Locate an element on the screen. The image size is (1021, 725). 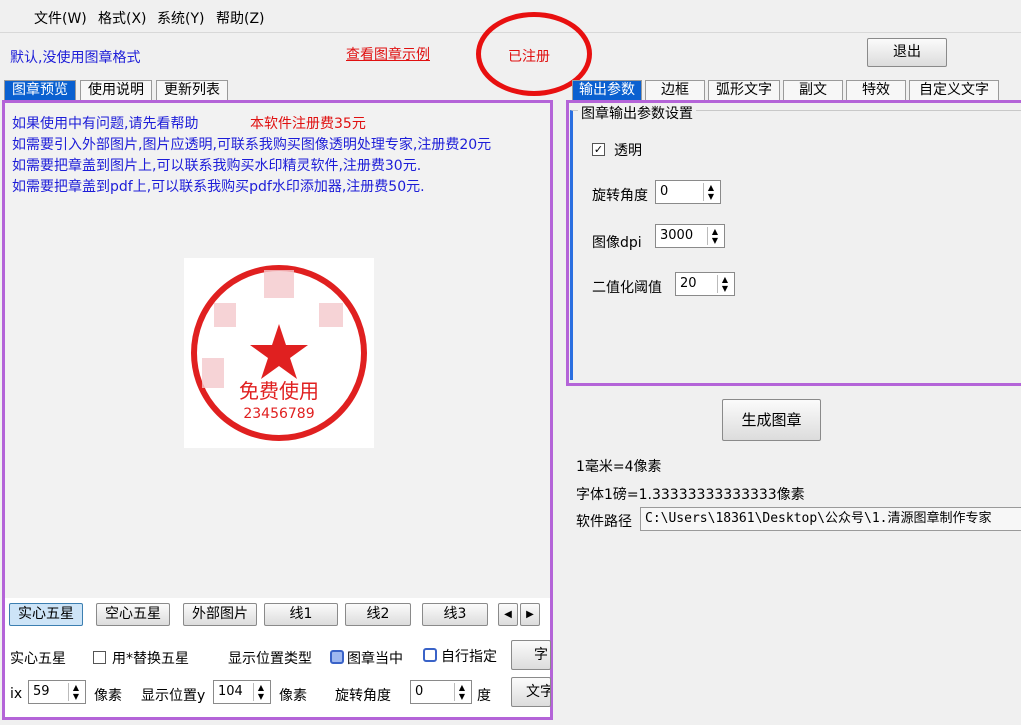
tab-update-list: 更新列表 is located at coordinates (192, 90).